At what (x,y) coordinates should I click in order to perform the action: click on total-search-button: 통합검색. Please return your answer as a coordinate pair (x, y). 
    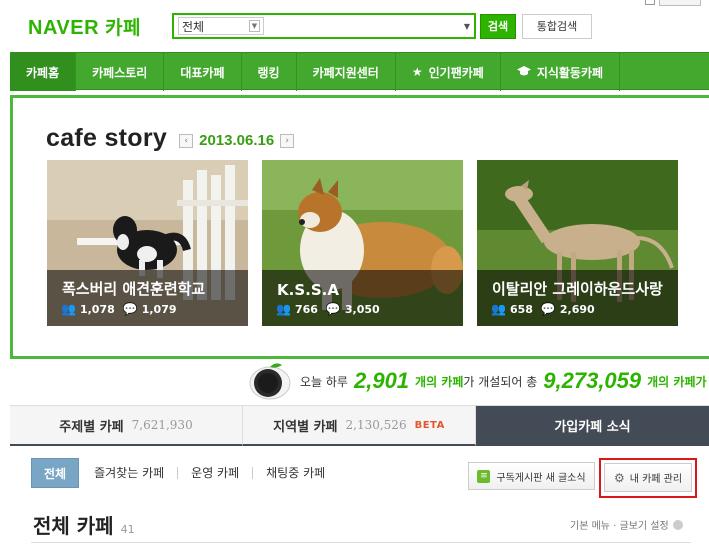
    Looking at the image, I should click on (557, 26).